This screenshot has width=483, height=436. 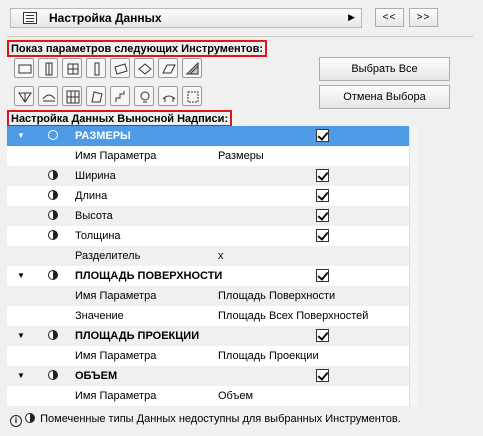 I want to click on list-item: Разделитель x, so click(x=208, y=256).